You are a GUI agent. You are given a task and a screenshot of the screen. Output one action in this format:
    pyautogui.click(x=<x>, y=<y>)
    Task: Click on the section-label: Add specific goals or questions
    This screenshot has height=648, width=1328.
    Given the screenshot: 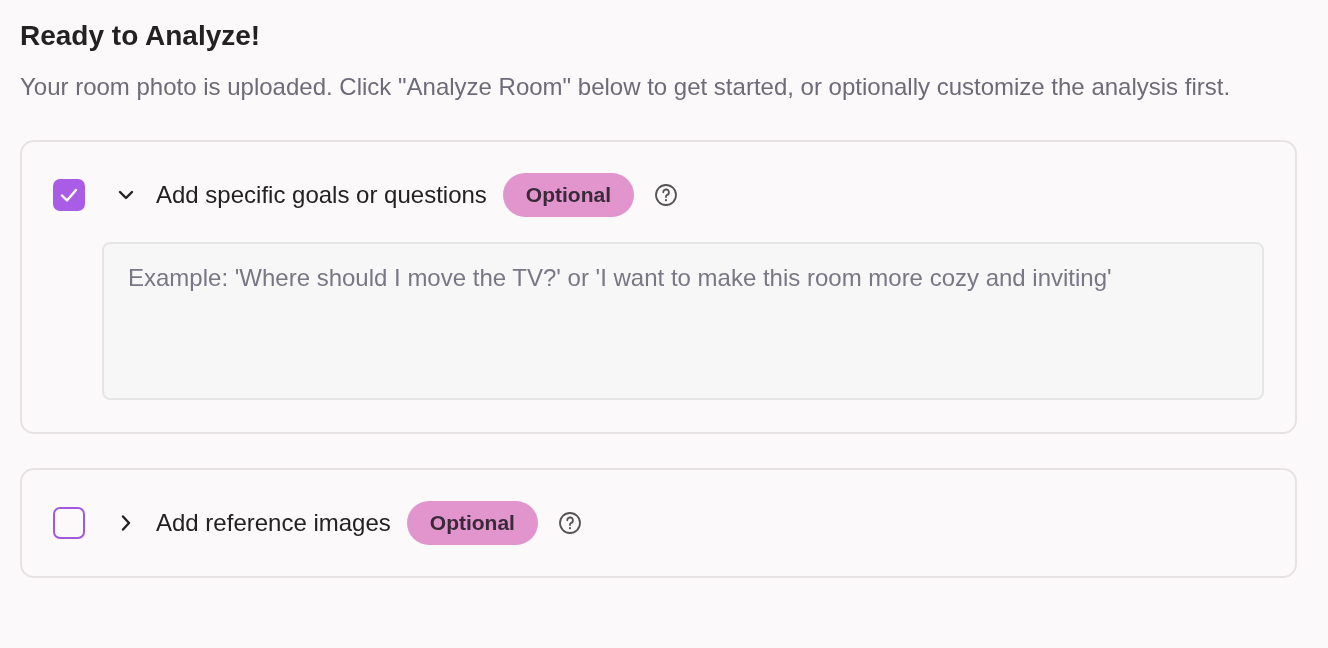 What is the action you would take?
    pyautogui.click(x=321, y=194)
    